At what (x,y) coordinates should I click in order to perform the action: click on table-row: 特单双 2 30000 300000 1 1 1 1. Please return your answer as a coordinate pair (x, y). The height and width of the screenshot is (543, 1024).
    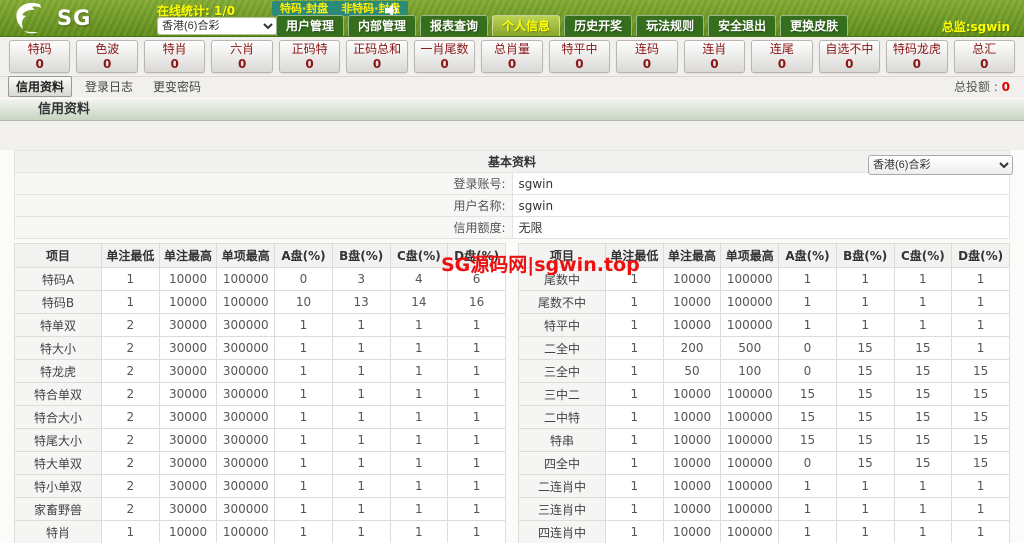
    Looking at the image, I should click on (260, 325).